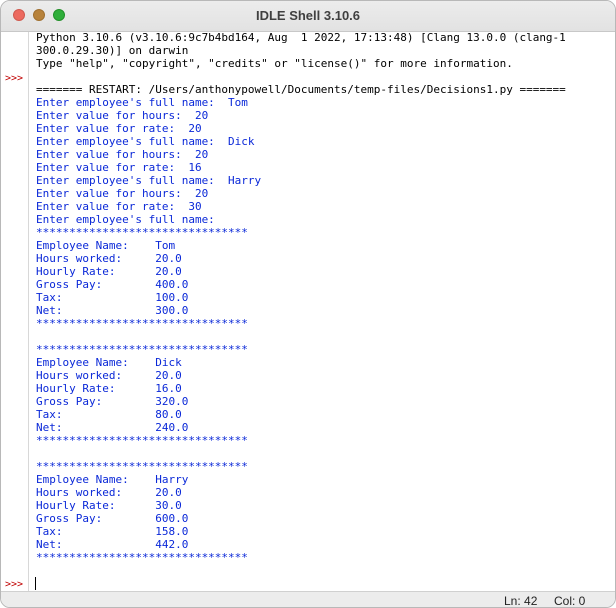 The height and width of the screenshot is (608, 616). Describe the element at coordinates (125, 219) in the screenshot. I see `shell-output-line: Enter employee's full name:` at that location.